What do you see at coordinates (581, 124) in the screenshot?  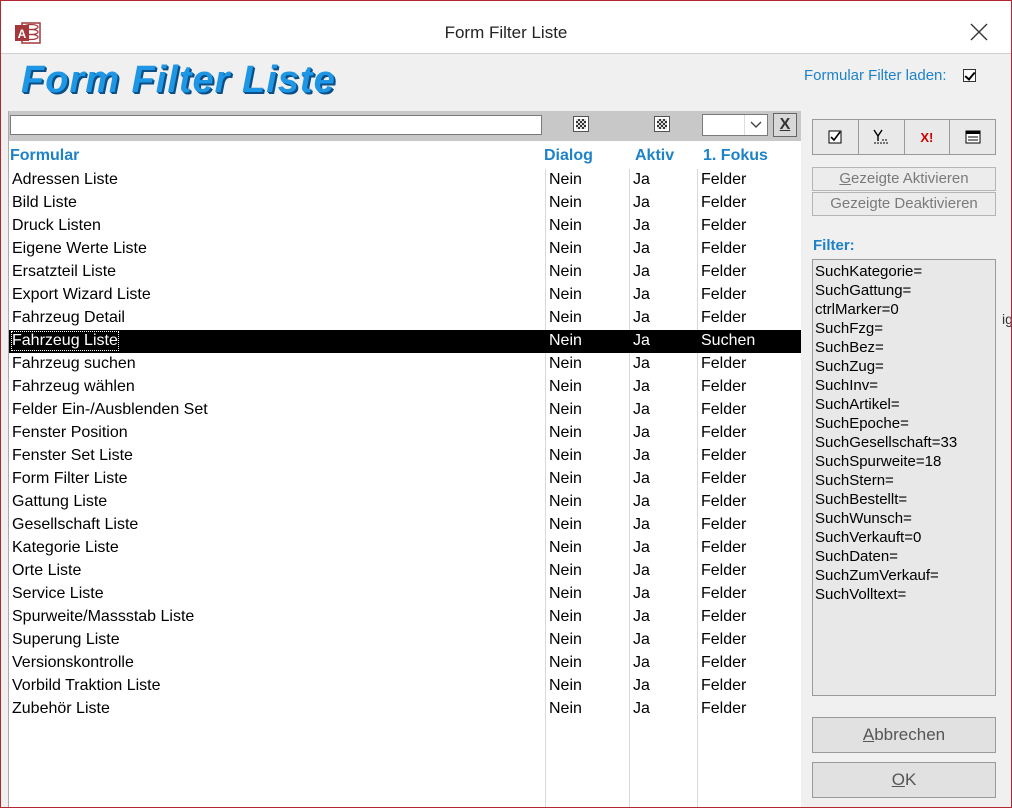 I see `dialog-filter-toggle` at bounding box center [581, 124].